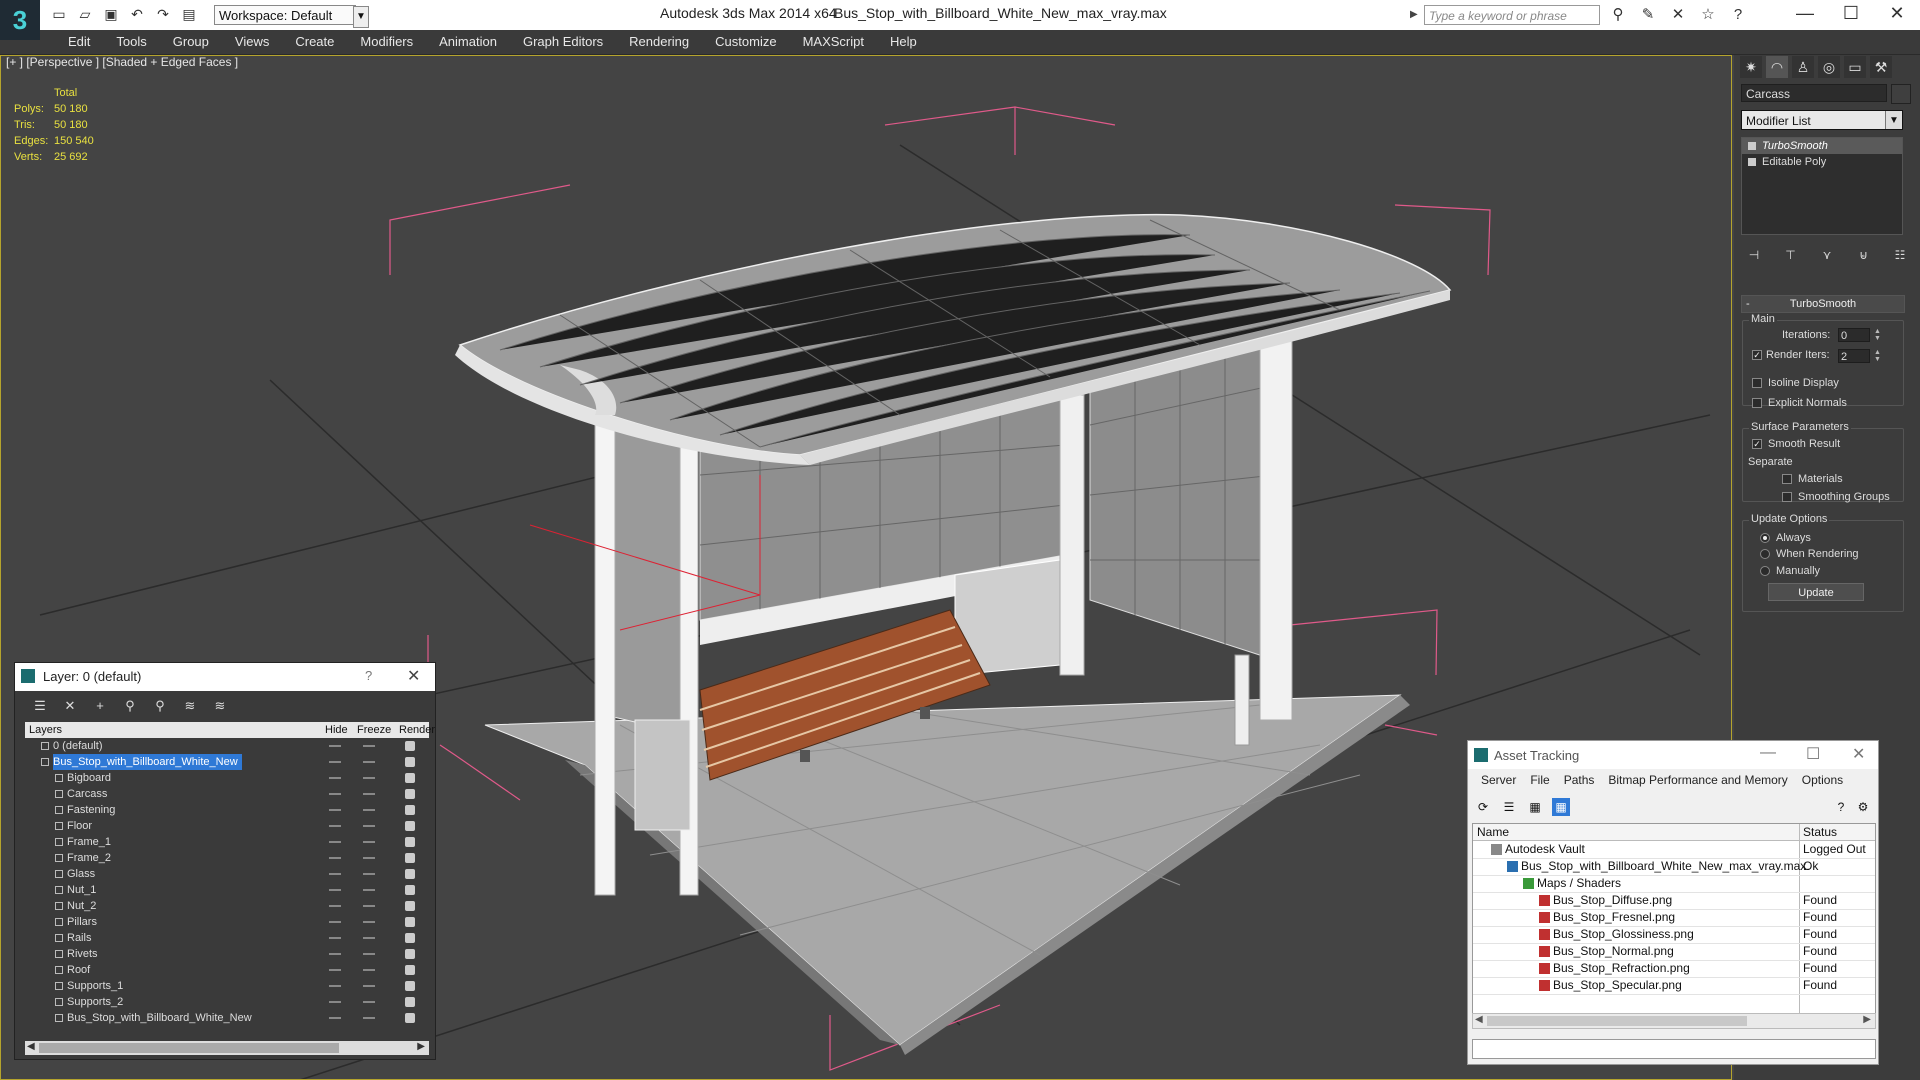 The image size is (1920, 1080). What do you see at coordinates (659, 42) in the screenshot?
I see `menu-rendering: Rendering` at bounding box center [659, 42].